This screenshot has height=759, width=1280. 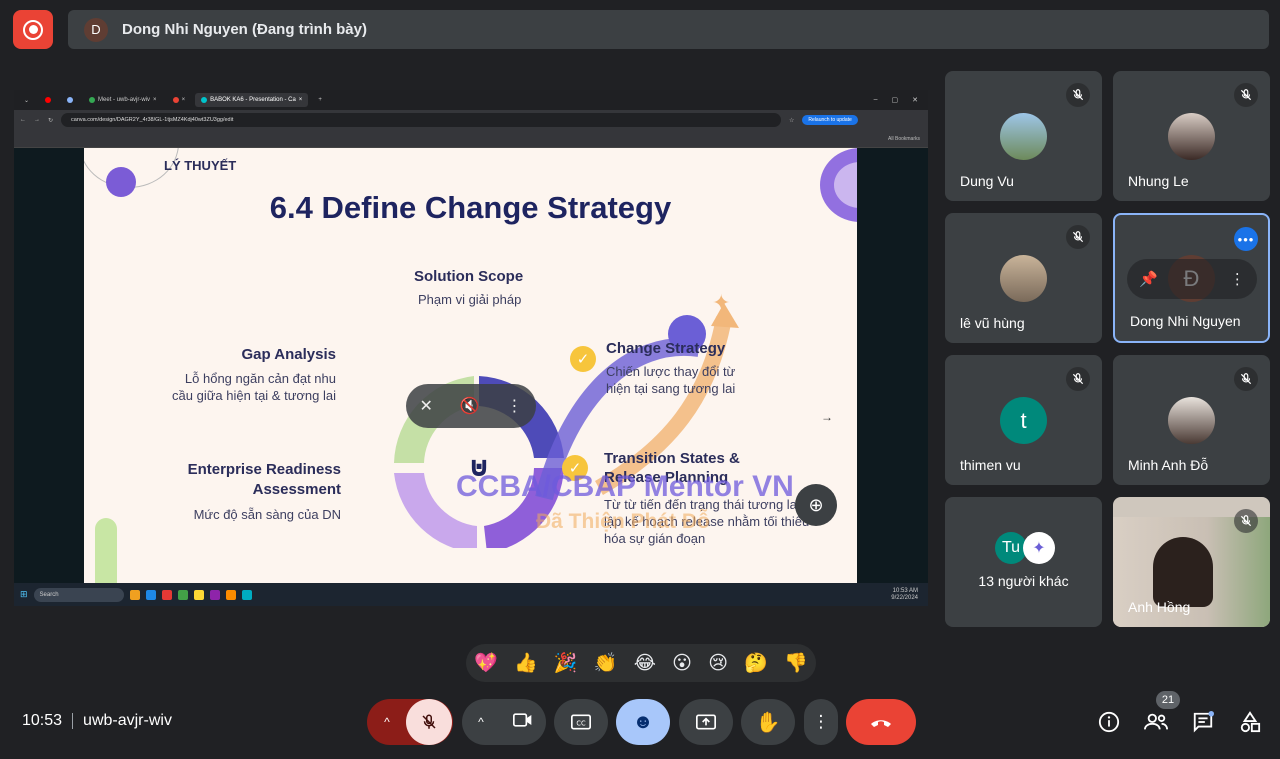 What do you see at coordinates (123, 100) in the screenshot?
I see `tab-meet: Meet - uwb-avjr-wiv ×` at bounding box center [123, 100].